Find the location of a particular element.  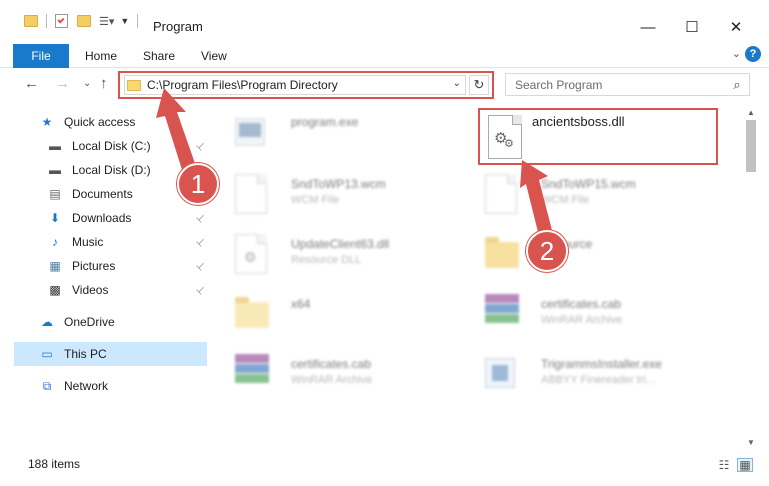

sidebar-item-pictures: ▦ Pictures ⊥ is located at coordinates (110, 266).